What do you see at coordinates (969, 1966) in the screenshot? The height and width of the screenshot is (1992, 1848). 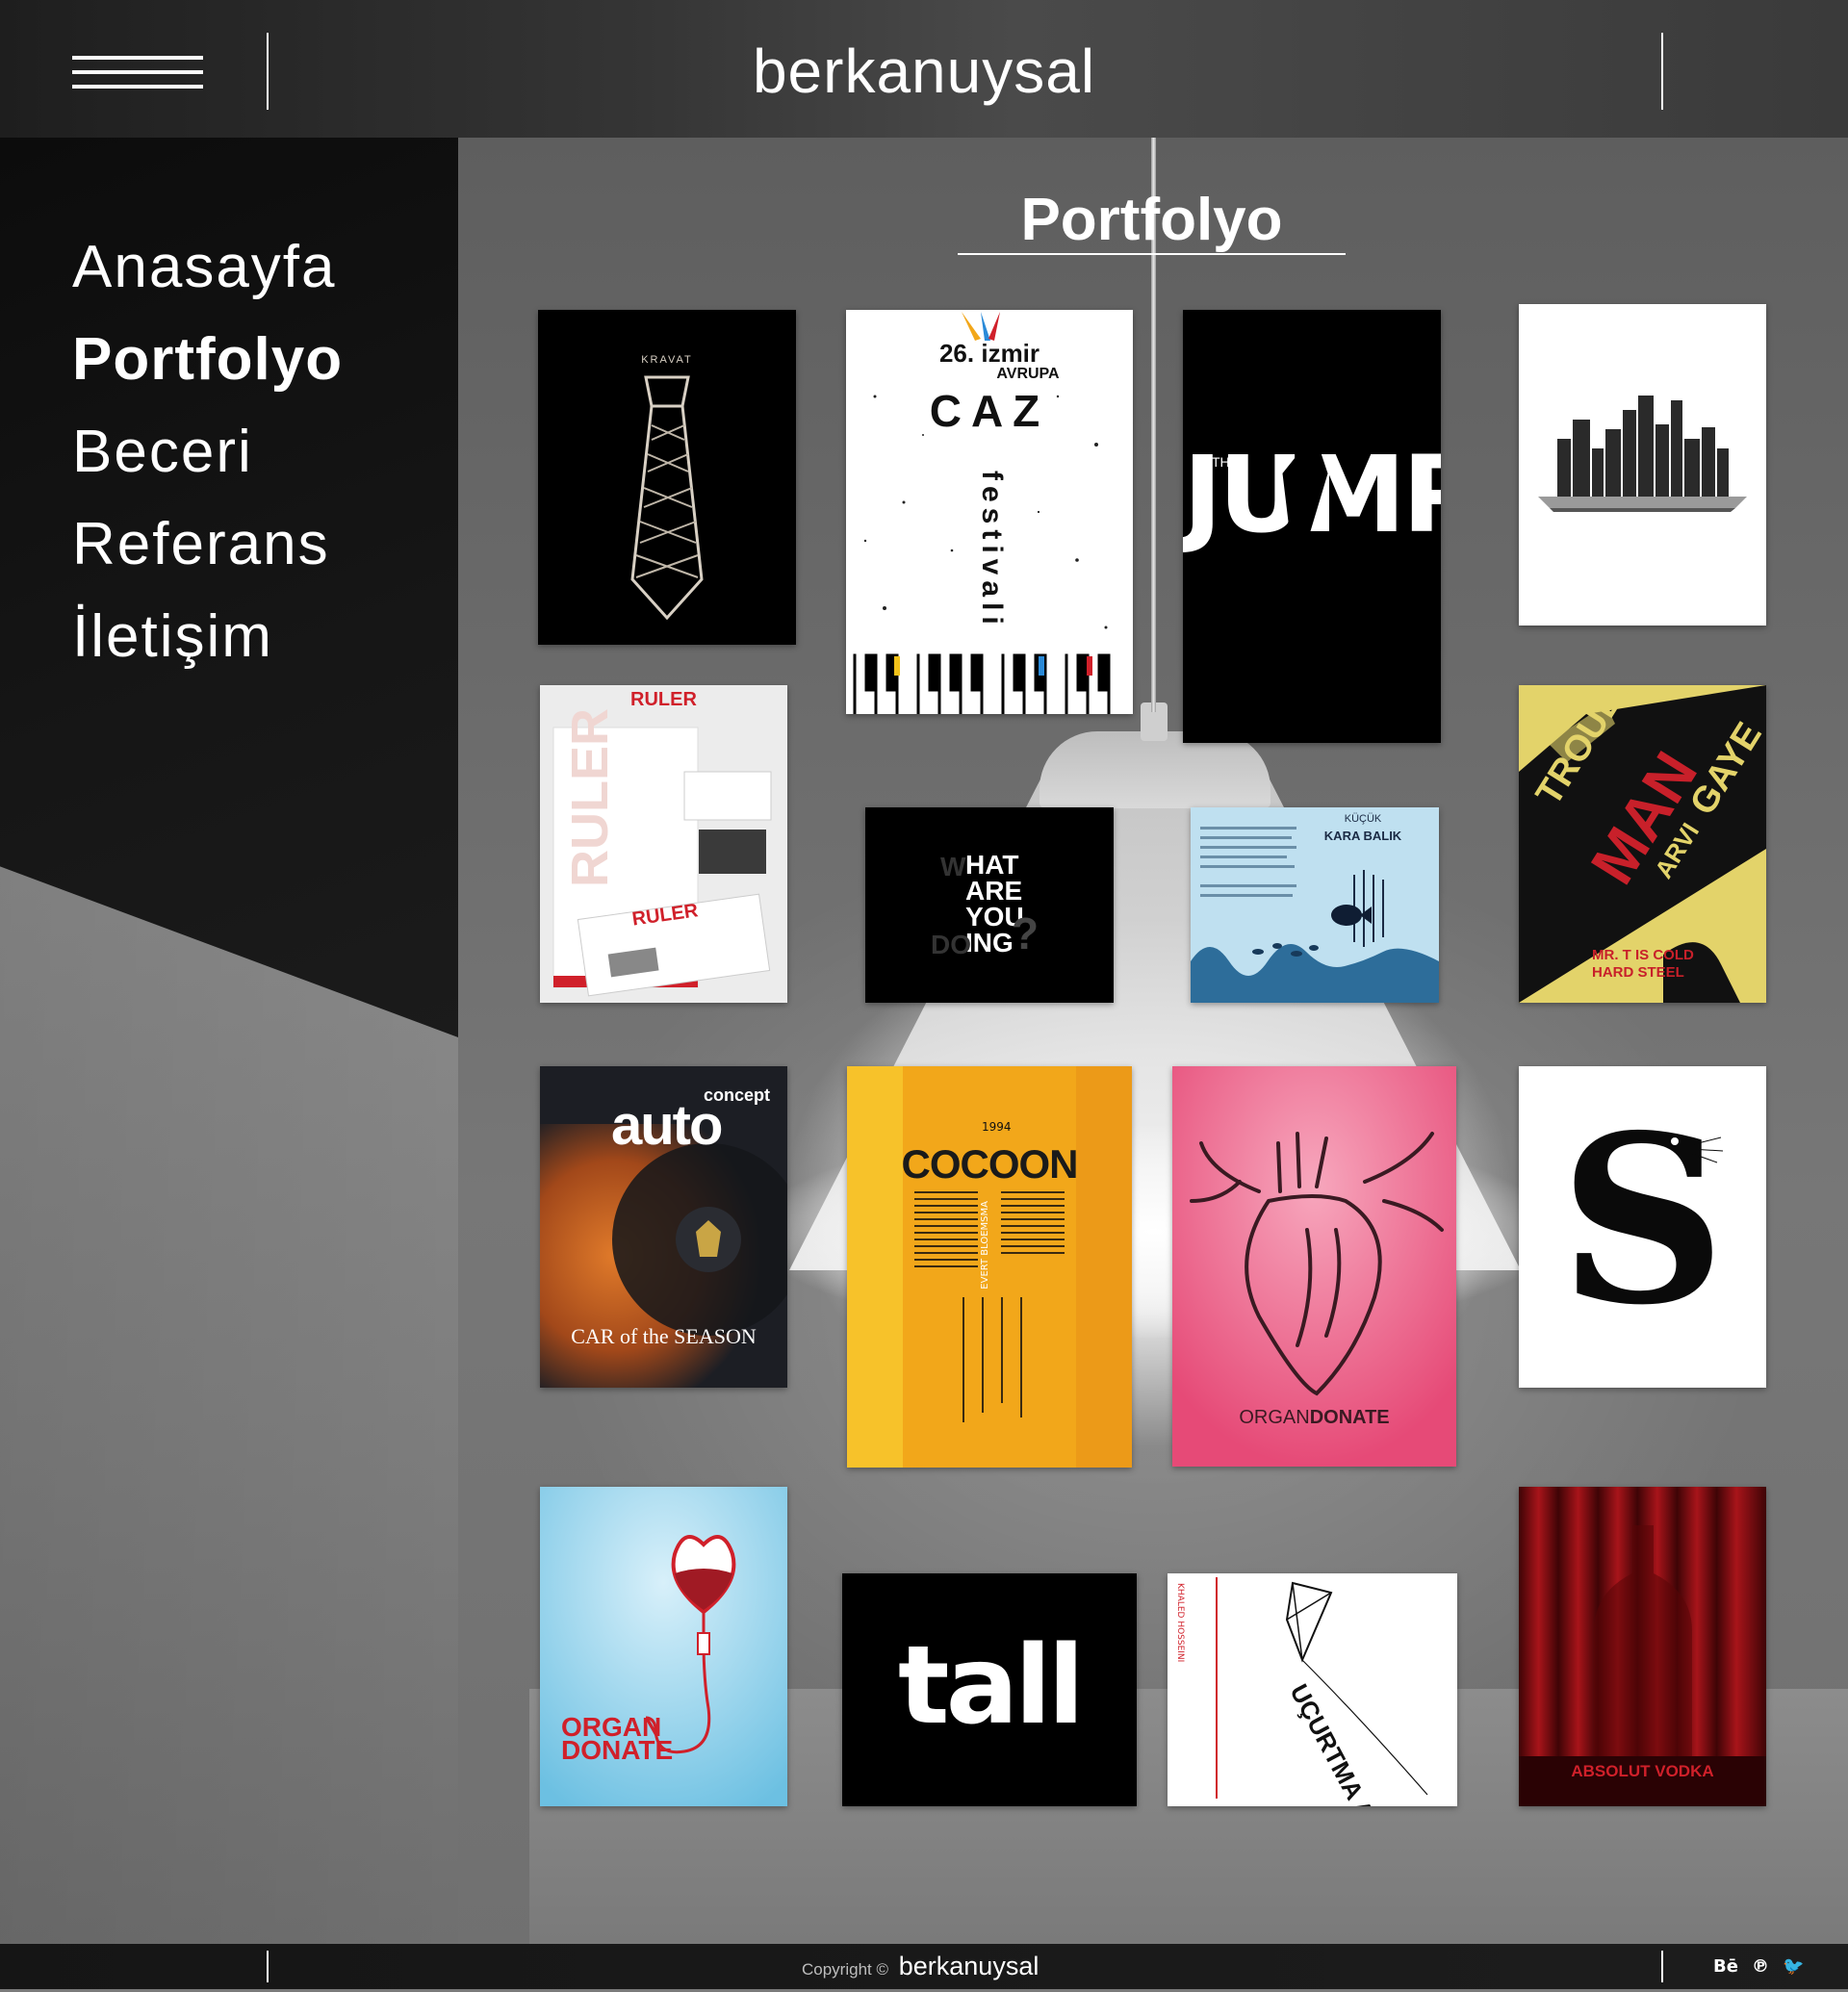 I see `footer-logo: berkanuysal` at bounding box center [969, 1966].